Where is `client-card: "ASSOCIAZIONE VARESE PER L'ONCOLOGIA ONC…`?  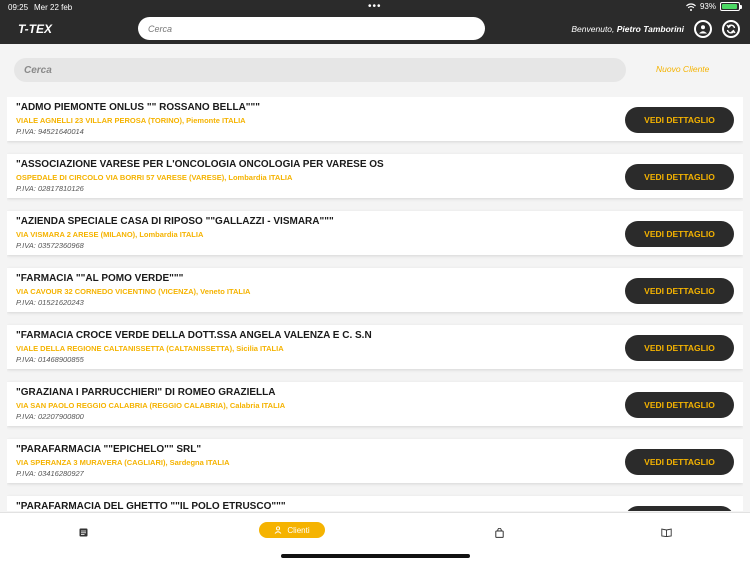 client-card: "ASSOCIAZIONE VARESE PER L'ONCOLOGIA ONC… is located at coordinates (375, 176).